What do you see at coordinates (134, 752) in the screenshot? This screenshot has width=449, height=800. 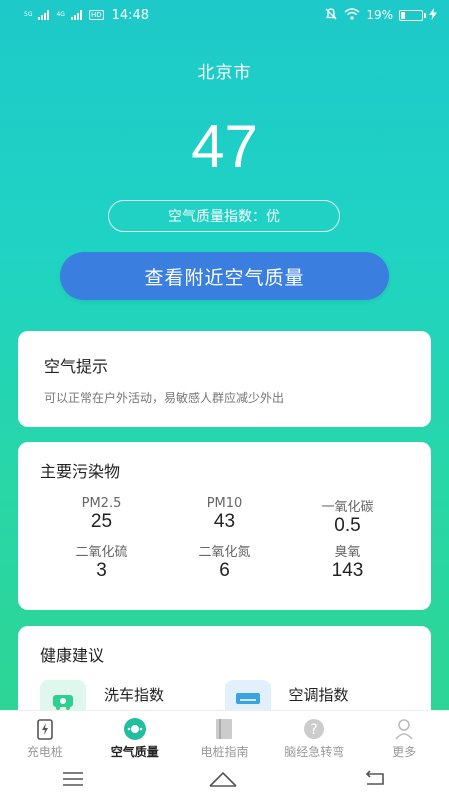 I see `nav-label: 空气质量` at bounding box center [134, 752].